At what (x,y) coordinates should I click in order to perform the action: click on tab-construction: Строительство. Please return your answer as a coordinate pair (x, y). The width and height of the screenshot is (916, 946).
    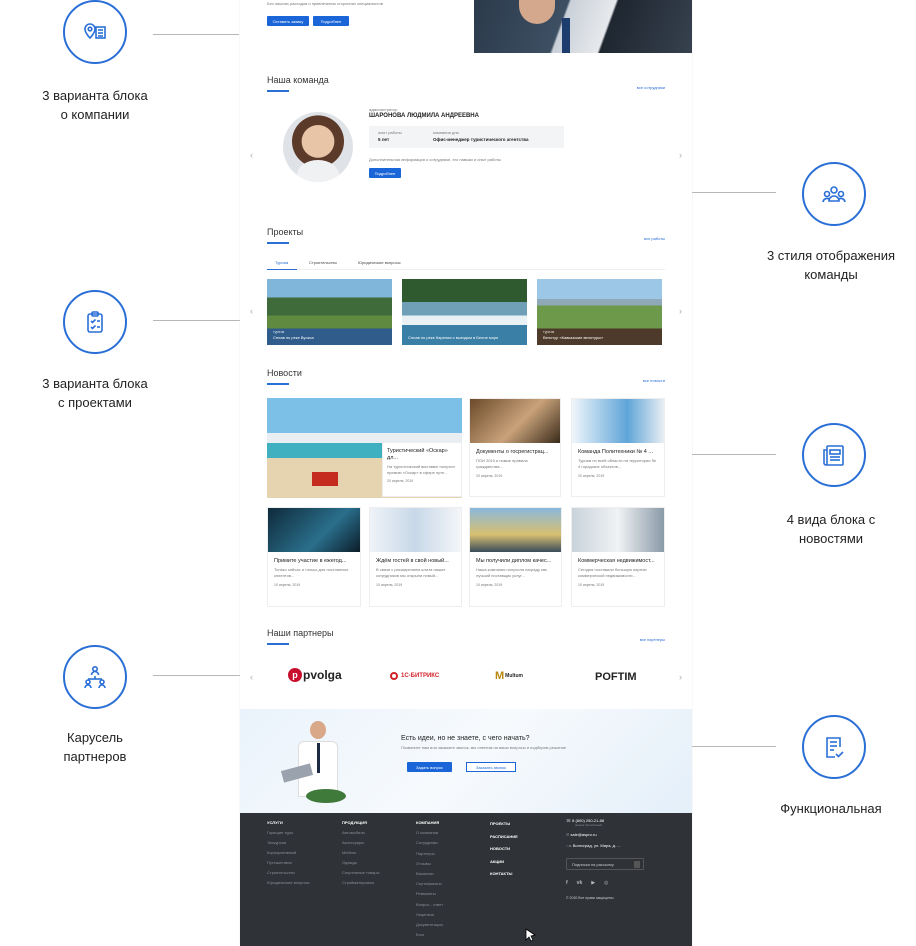
    Looking at the image, I should click on (323, 262).